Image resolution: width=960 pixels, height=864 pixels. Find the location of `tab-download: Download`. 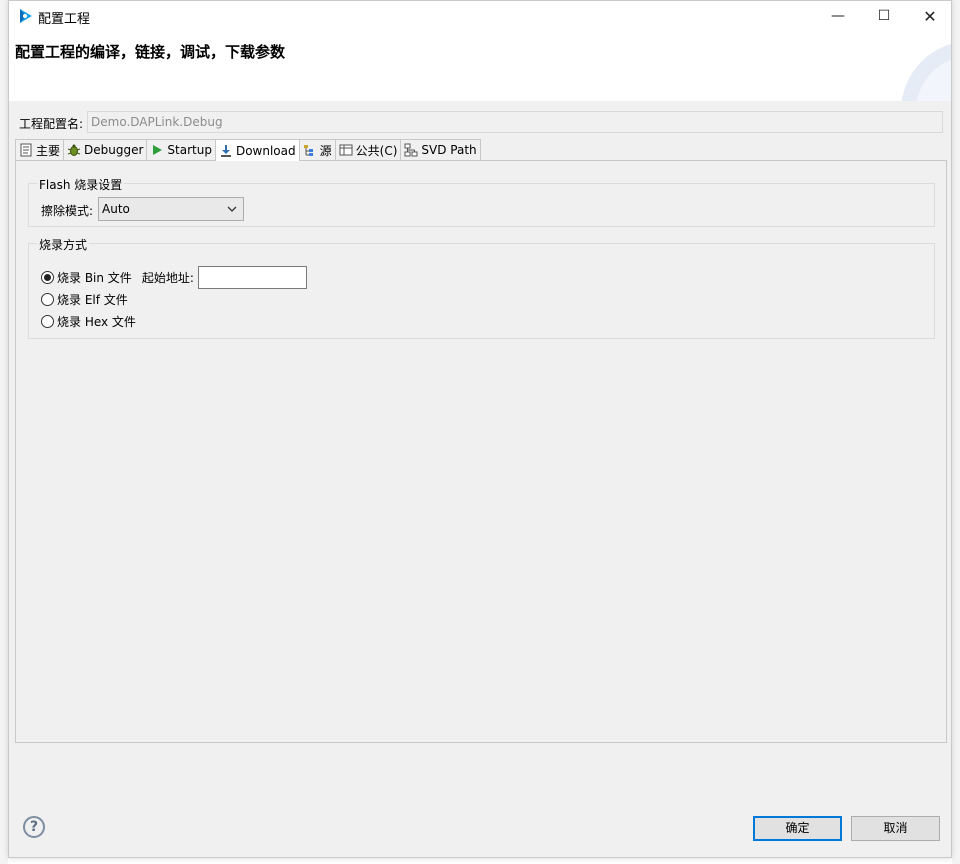

tab-download: Download is located at coordinates (257, 150).